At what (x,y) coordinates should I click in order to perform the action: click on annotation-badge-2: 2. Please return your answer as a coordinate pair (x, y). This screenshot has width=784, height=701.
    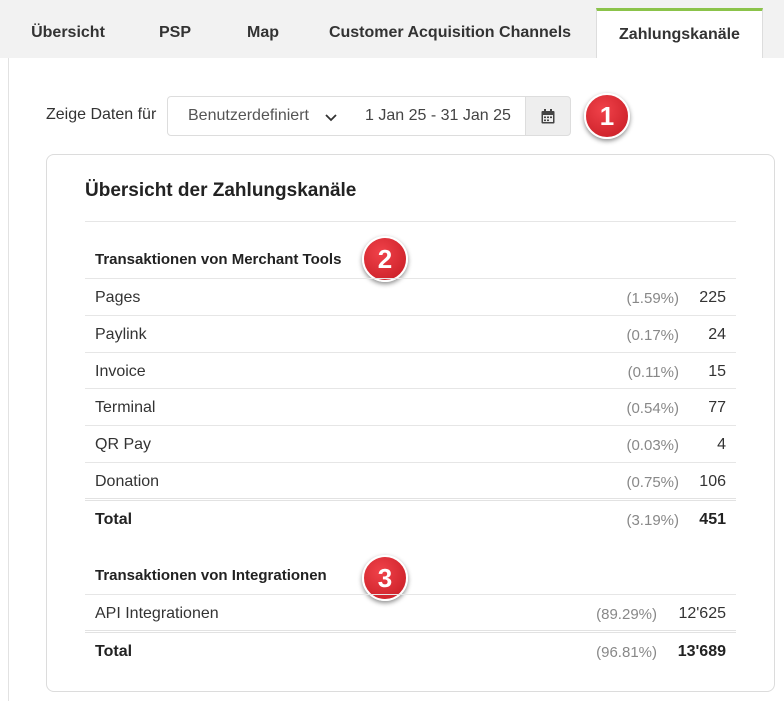
    Looking at the image, I should click on (385, 259).